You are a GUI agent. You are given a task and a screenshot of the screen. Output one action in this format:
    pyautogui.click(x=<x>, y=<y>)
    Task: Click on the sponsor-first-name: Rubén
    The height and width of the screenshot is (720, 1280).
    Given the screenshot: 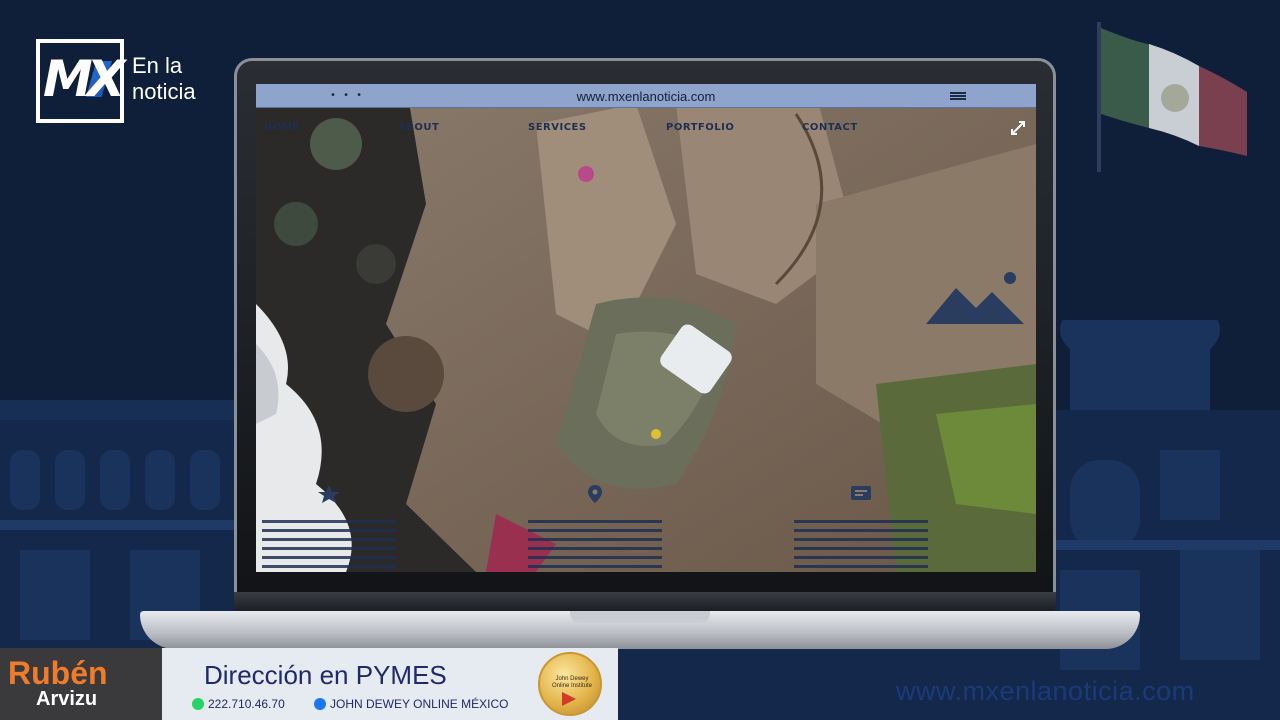 What is the action you would take?
    pyautogui.click(x=58, y=673)
    